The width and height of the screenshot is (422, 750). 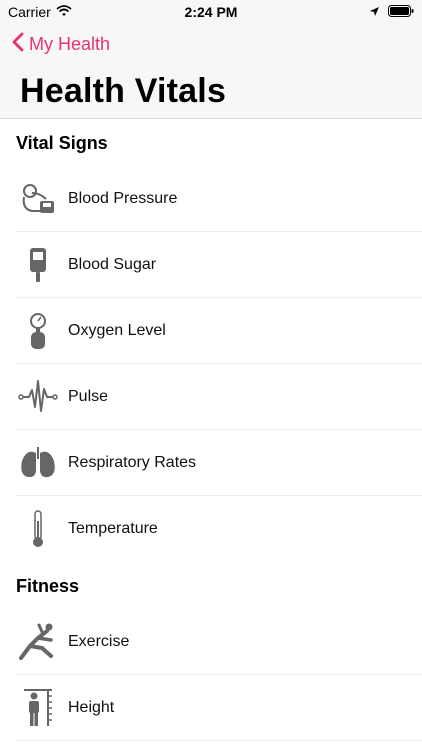 What do you see at coordinates (48, 586) in the screenshot?
I see `section-header-fitness: Fitness` at bounding box center [48, 586].